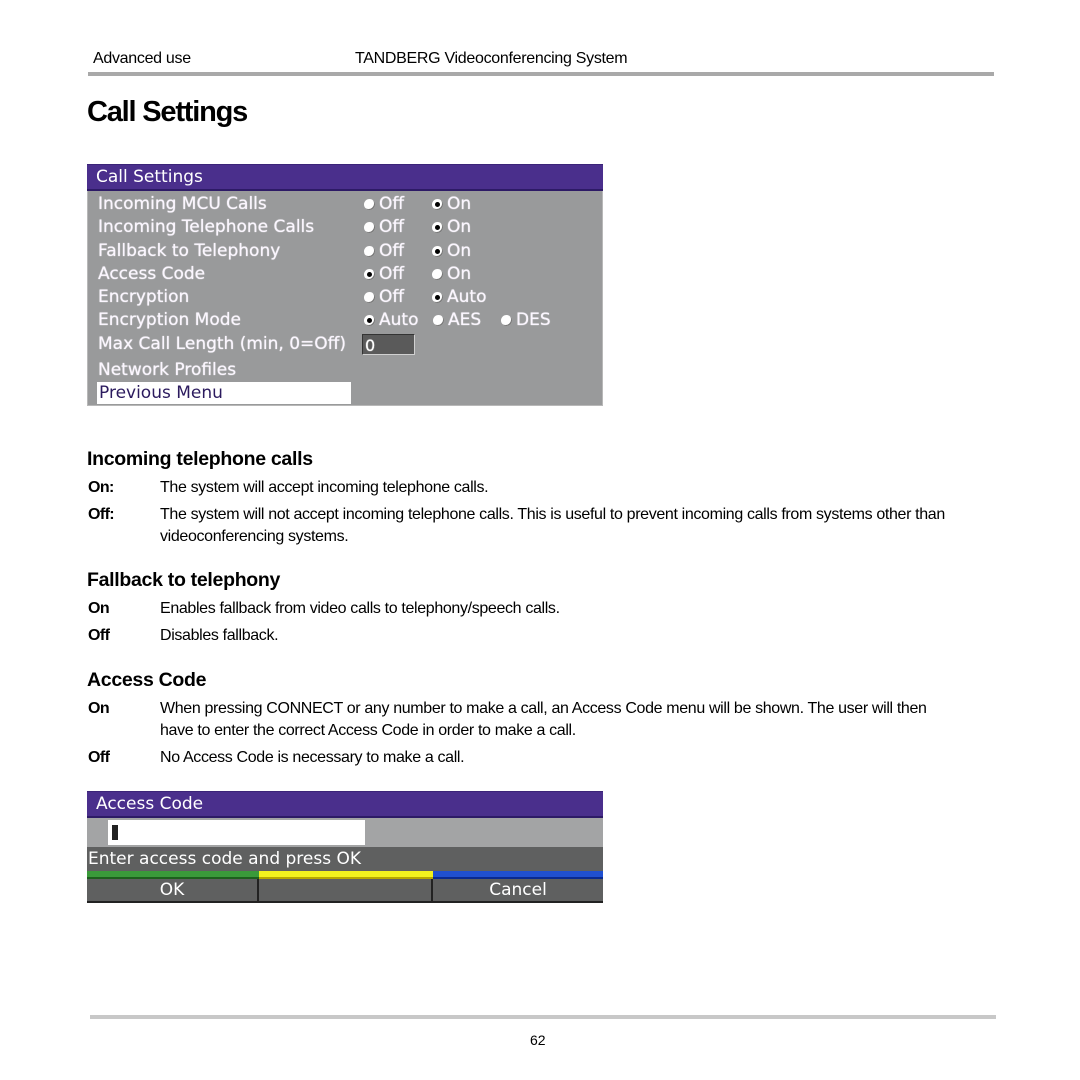  I want to click on header-divider, so click(541, 74).